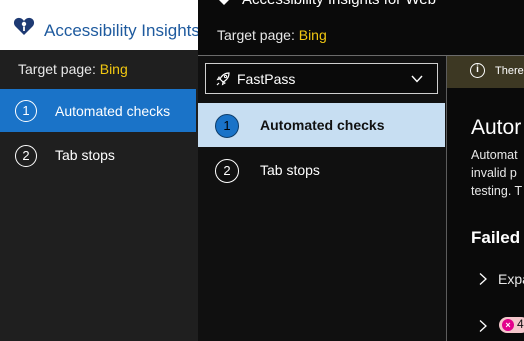 This screenshot has width=524, height=341. I want to click on mode-dropdown: FastPass, so click(321, 78).